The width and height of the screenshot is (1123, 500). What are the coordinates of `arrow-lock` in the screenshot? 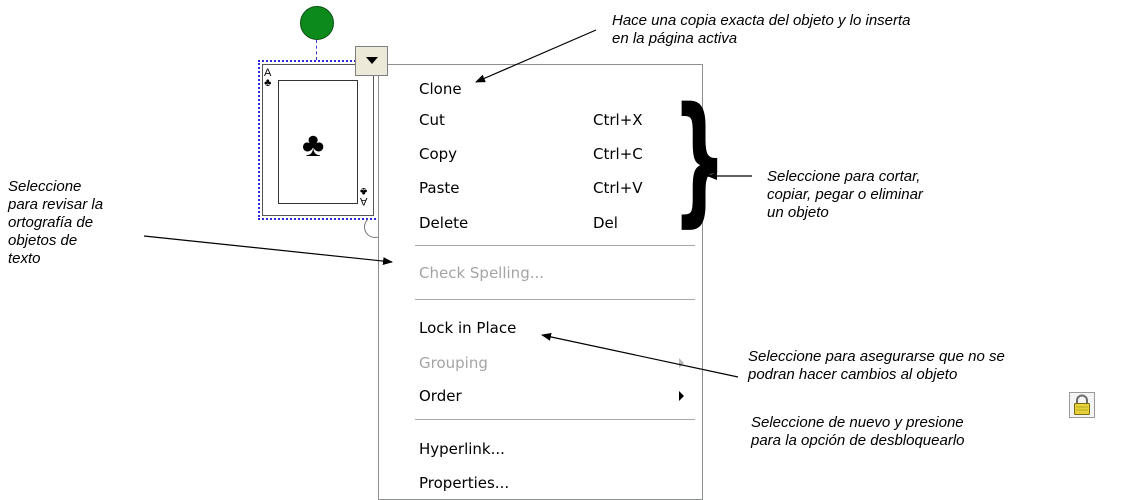 It's located at (640, 355).